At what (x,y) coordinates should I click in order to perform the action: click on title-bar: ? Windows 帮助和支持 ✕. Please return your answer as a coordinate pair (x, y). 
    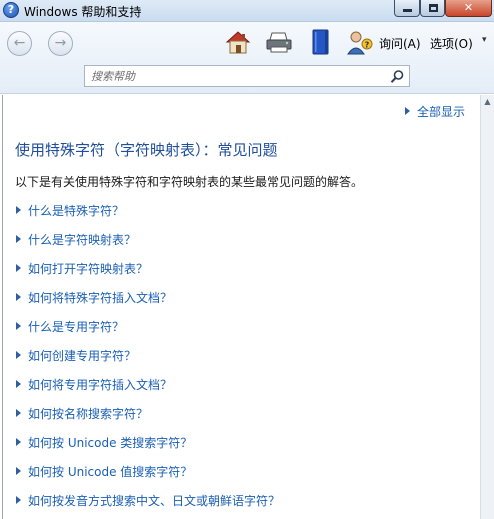
    Looking at the image, I should click on (247, 11).